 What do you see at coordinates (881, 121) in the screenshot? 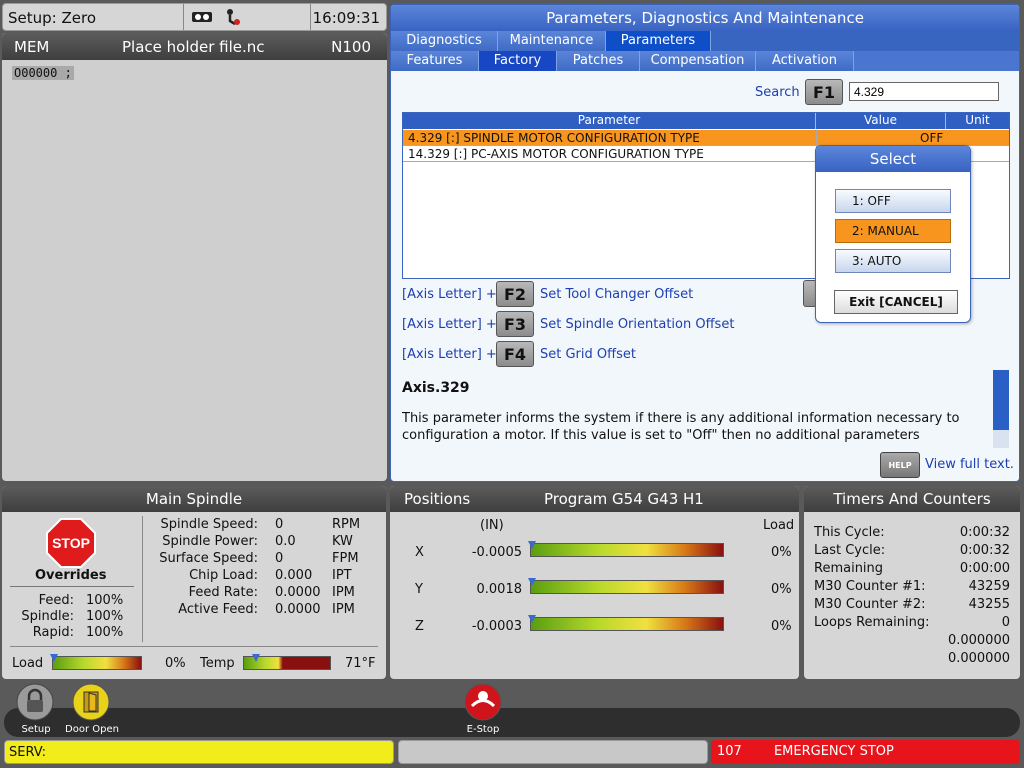
I see `col-value: Value` at bounding box center [881, 121].